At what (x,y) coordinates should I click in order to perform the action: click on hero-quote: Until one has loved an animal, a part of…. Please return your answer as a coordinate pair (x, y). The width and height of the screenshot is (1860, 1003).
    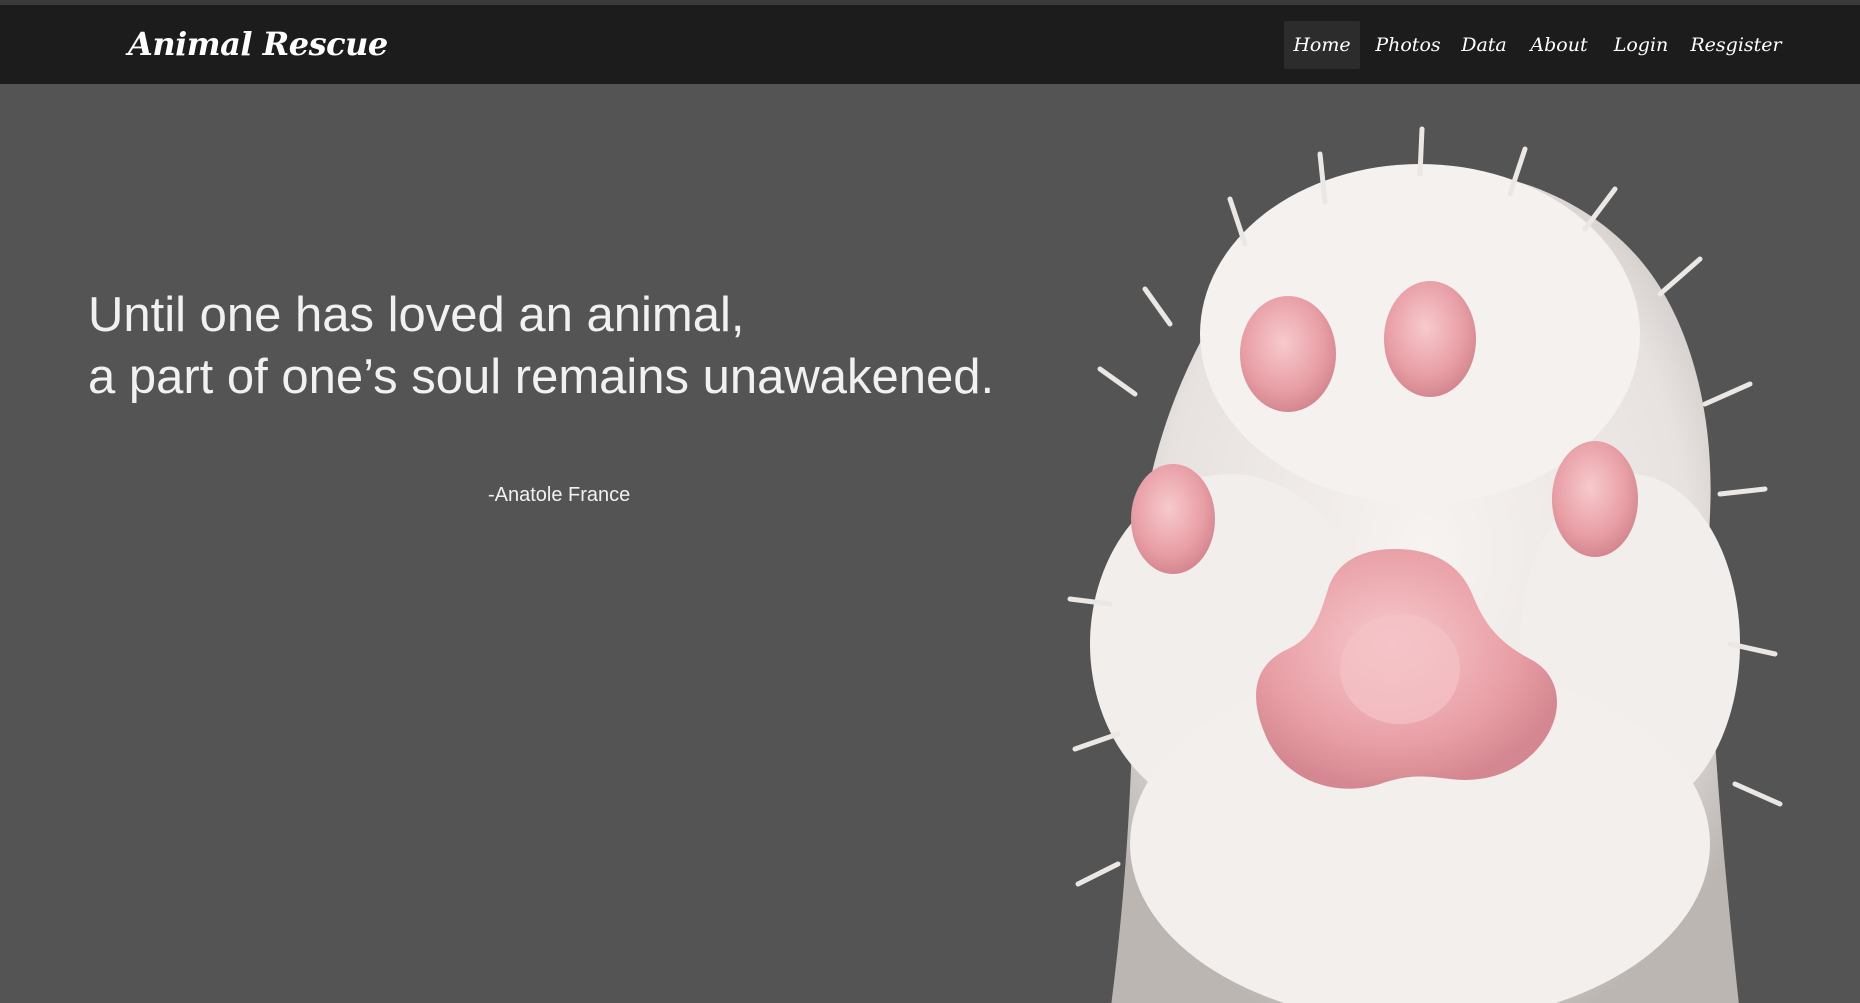
    Looking at the image, I should click on (541, 346).